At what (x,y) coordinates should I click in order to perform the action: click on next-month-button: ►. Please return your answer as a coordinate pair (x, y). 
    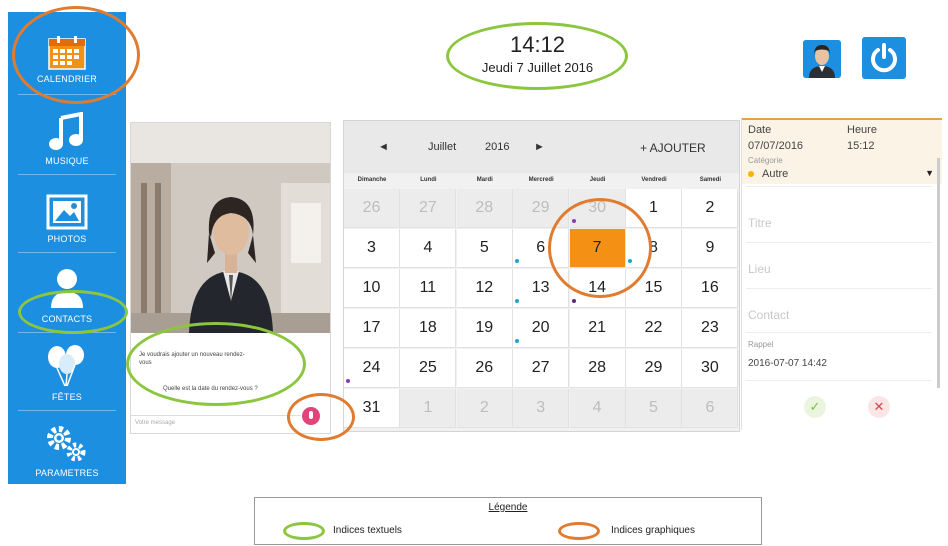
    Looking at the image, I should click on (539, 147).